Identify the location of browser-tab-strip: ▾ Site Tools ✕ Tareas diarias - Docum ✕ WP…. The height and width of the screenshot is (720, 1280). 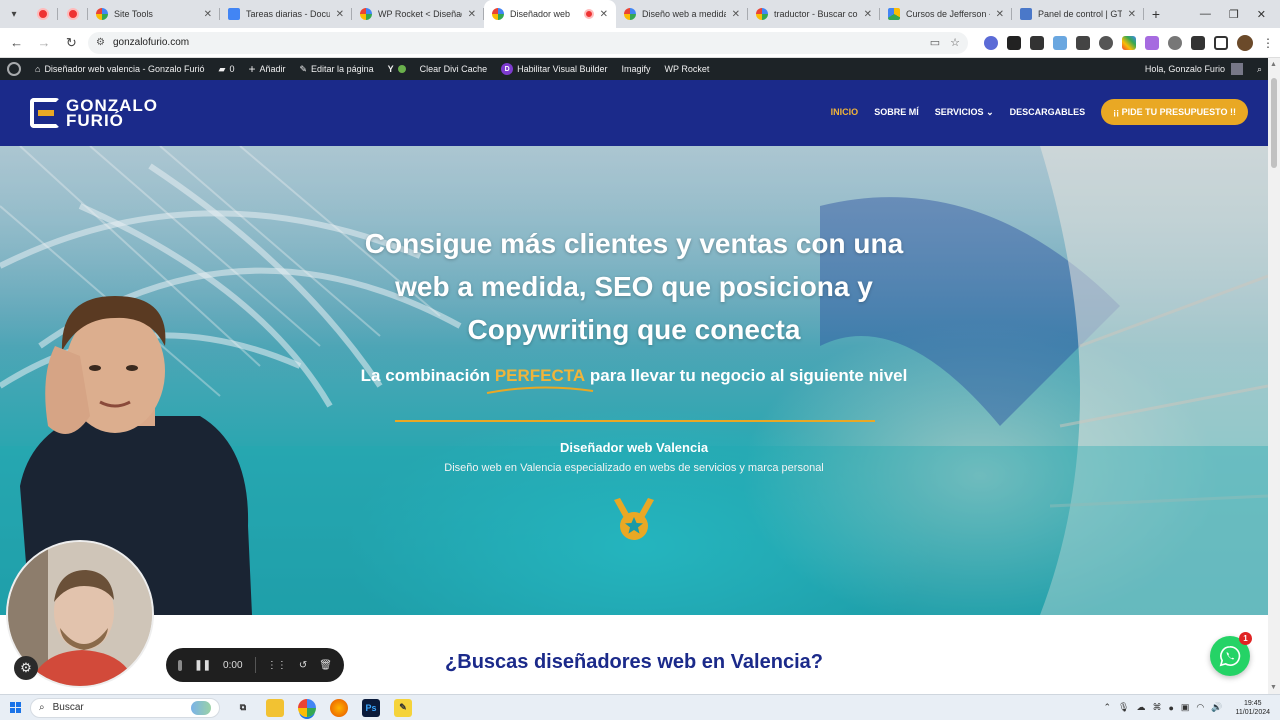
(640, 14).